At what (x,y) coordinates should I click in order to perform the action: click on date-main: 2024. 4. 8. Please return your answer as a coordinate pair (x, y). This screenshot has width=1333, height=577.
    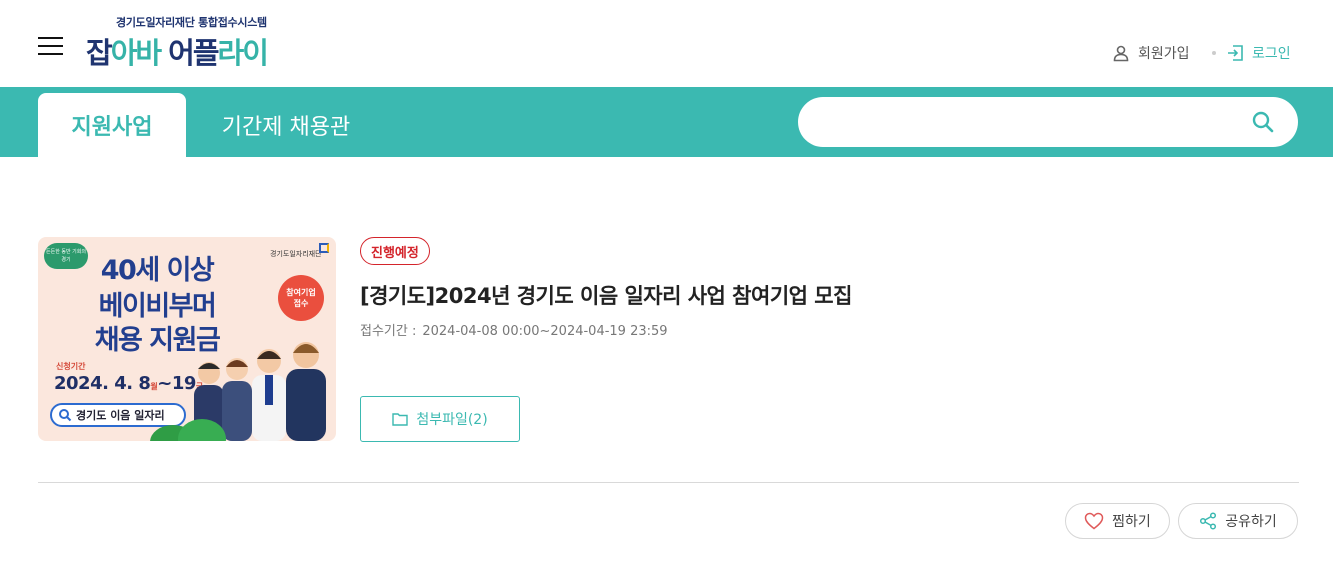
    Looking at the image, I should click on (102, 383).